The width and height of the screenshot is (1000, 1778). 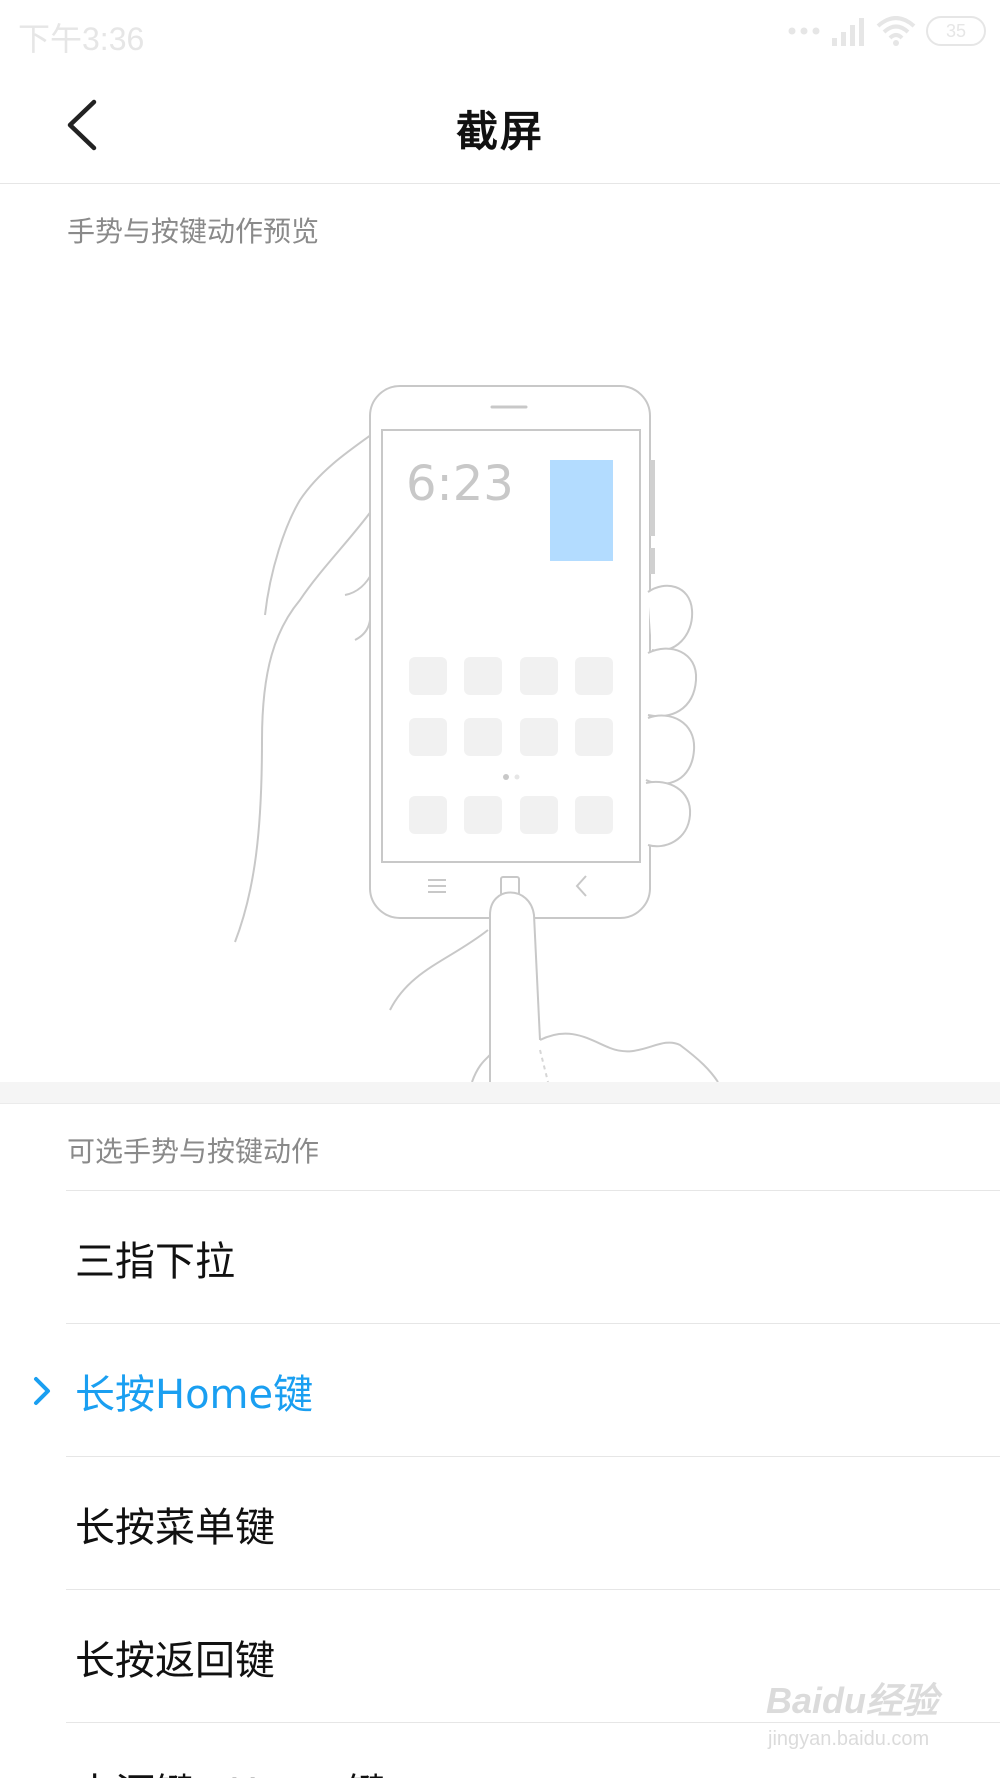 What do you see at coordinates (804, 31) in the screenshot?
I see `signal-dots-icon` at bounding box center [804, 31].